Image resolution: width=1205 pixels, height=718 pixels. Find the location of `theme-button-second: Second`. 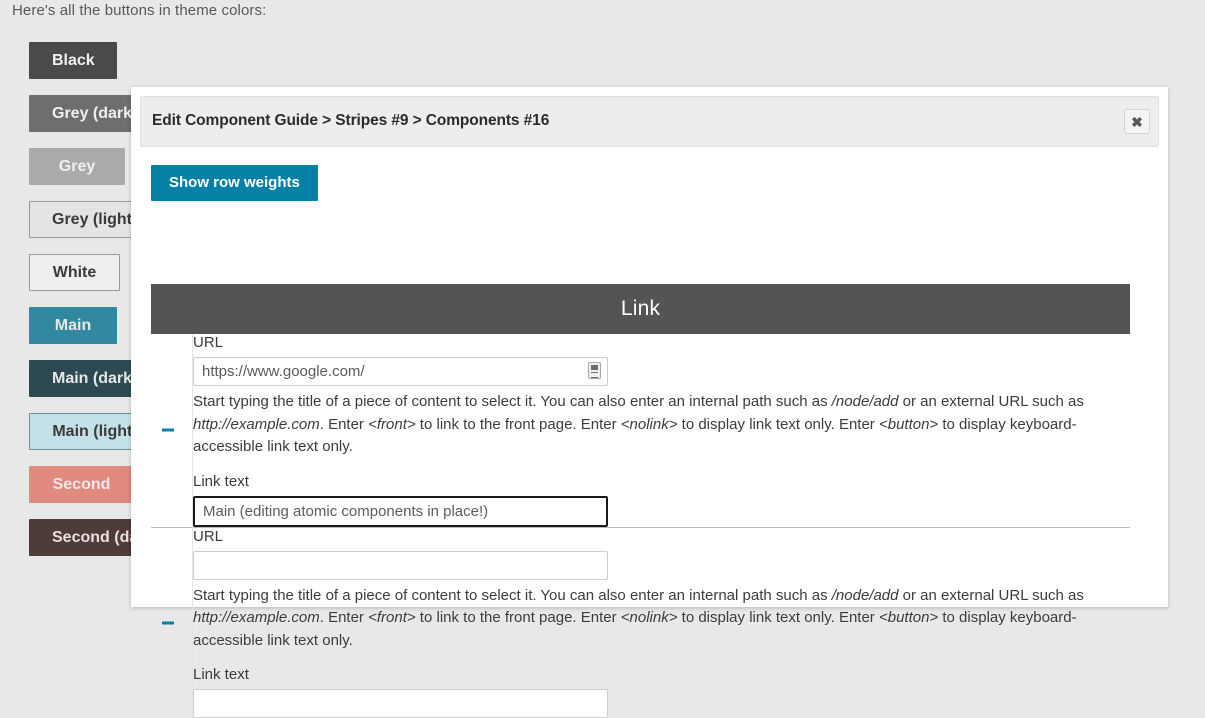

theme-button-second: Second is located at coordinates (81, 484).